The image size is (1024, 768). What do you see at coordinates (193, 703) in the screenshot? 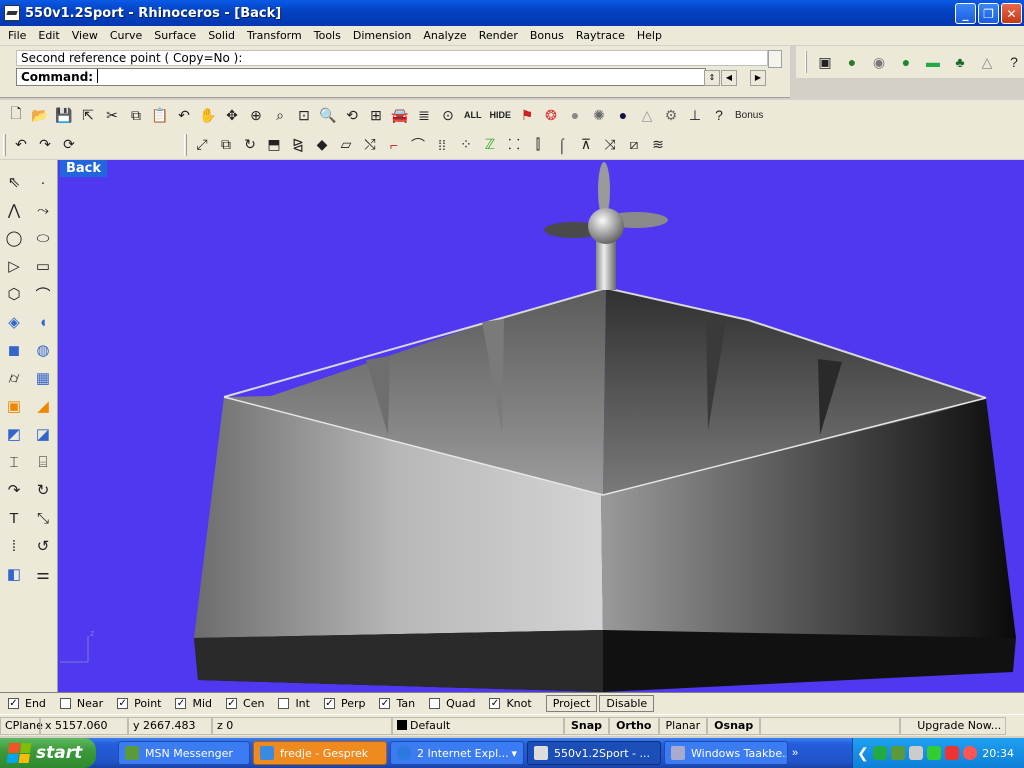
I see `osnap-mid: ✓ Mid` at bounding box center [193, 703].